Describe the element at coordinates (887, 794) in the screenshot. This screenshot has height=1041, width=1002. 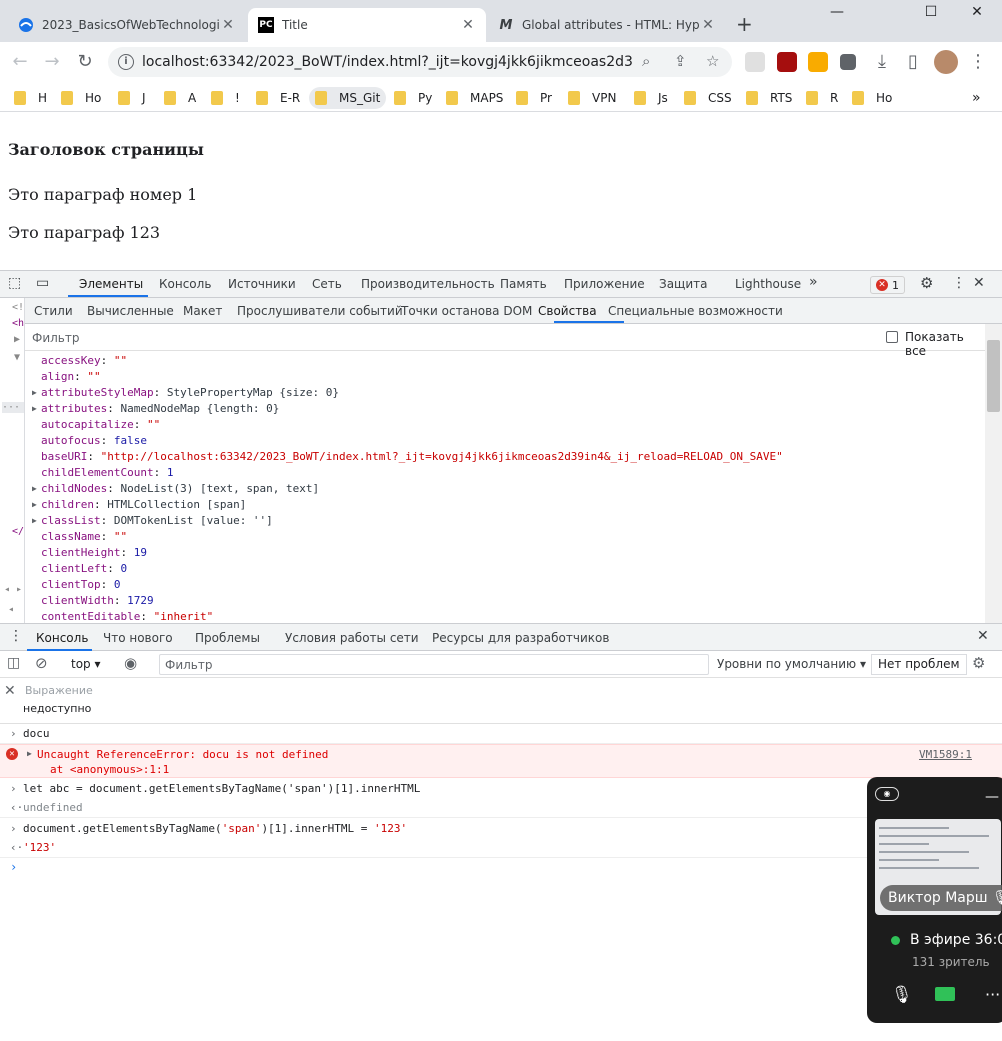
I see `camera-switch-icon: ◉` at that location.